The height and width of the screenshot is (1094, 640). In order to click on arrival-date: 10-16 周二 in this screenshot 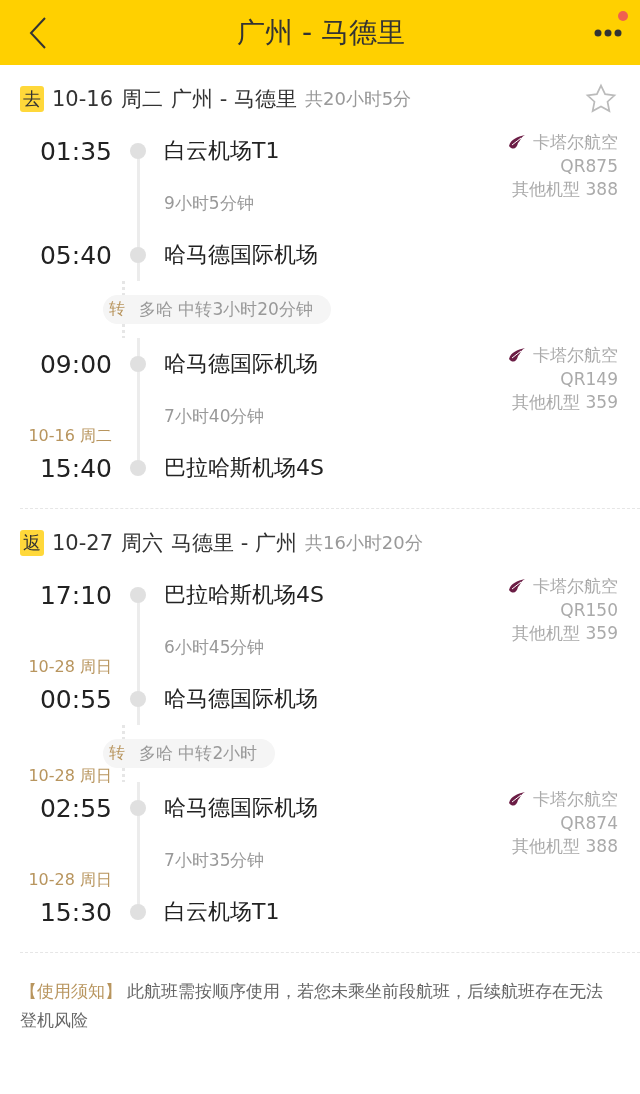, I will do `click(70, 436)`.